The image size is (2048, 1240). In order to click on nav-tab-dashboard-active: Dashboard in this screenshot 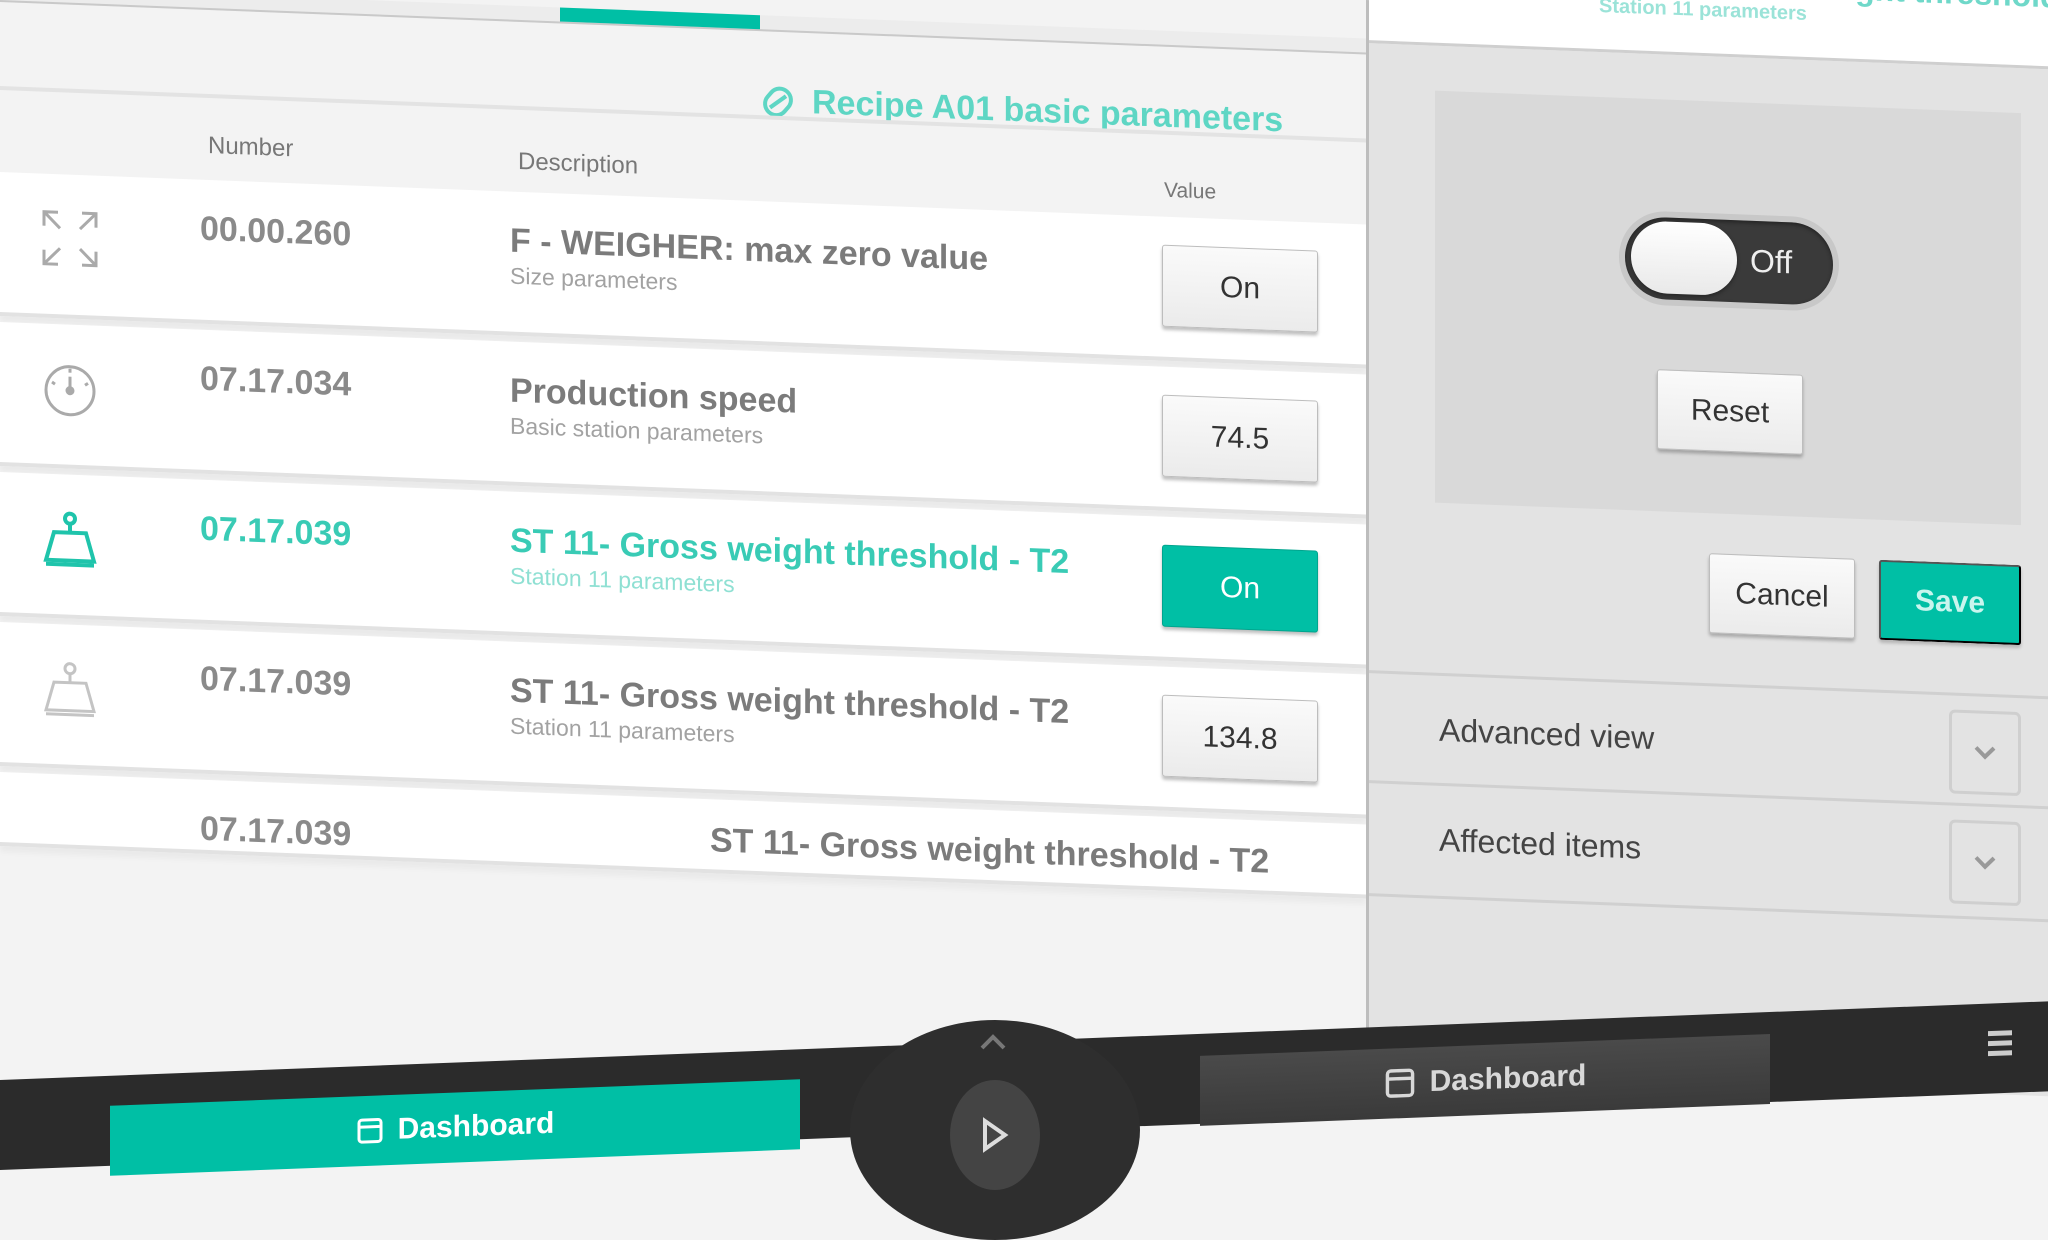, I will do `click(455, 1127)`.